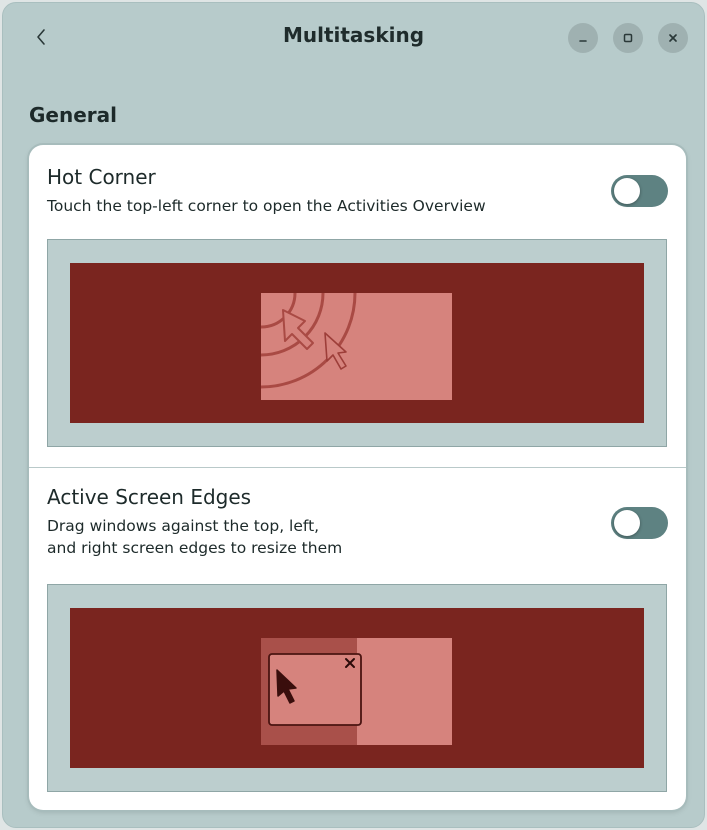  I want to click on close-button, so click(673, 38).